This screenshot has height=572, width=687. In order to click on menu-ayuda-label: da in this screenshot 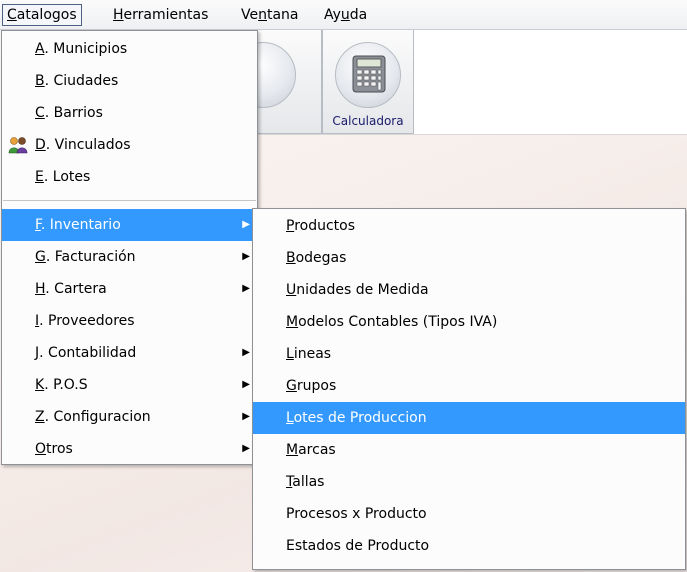, I will do `click(358, 15)`.